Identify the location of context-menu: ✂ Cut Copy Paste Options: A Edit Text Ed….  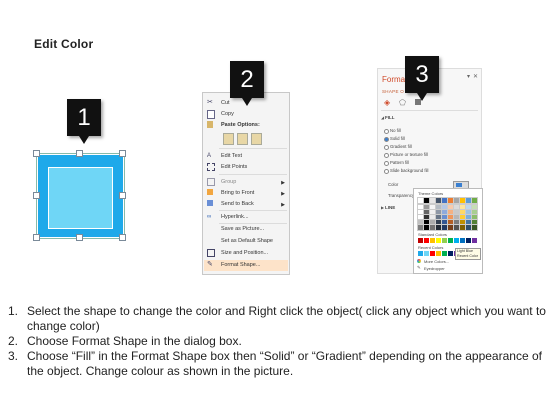
(246, 183).